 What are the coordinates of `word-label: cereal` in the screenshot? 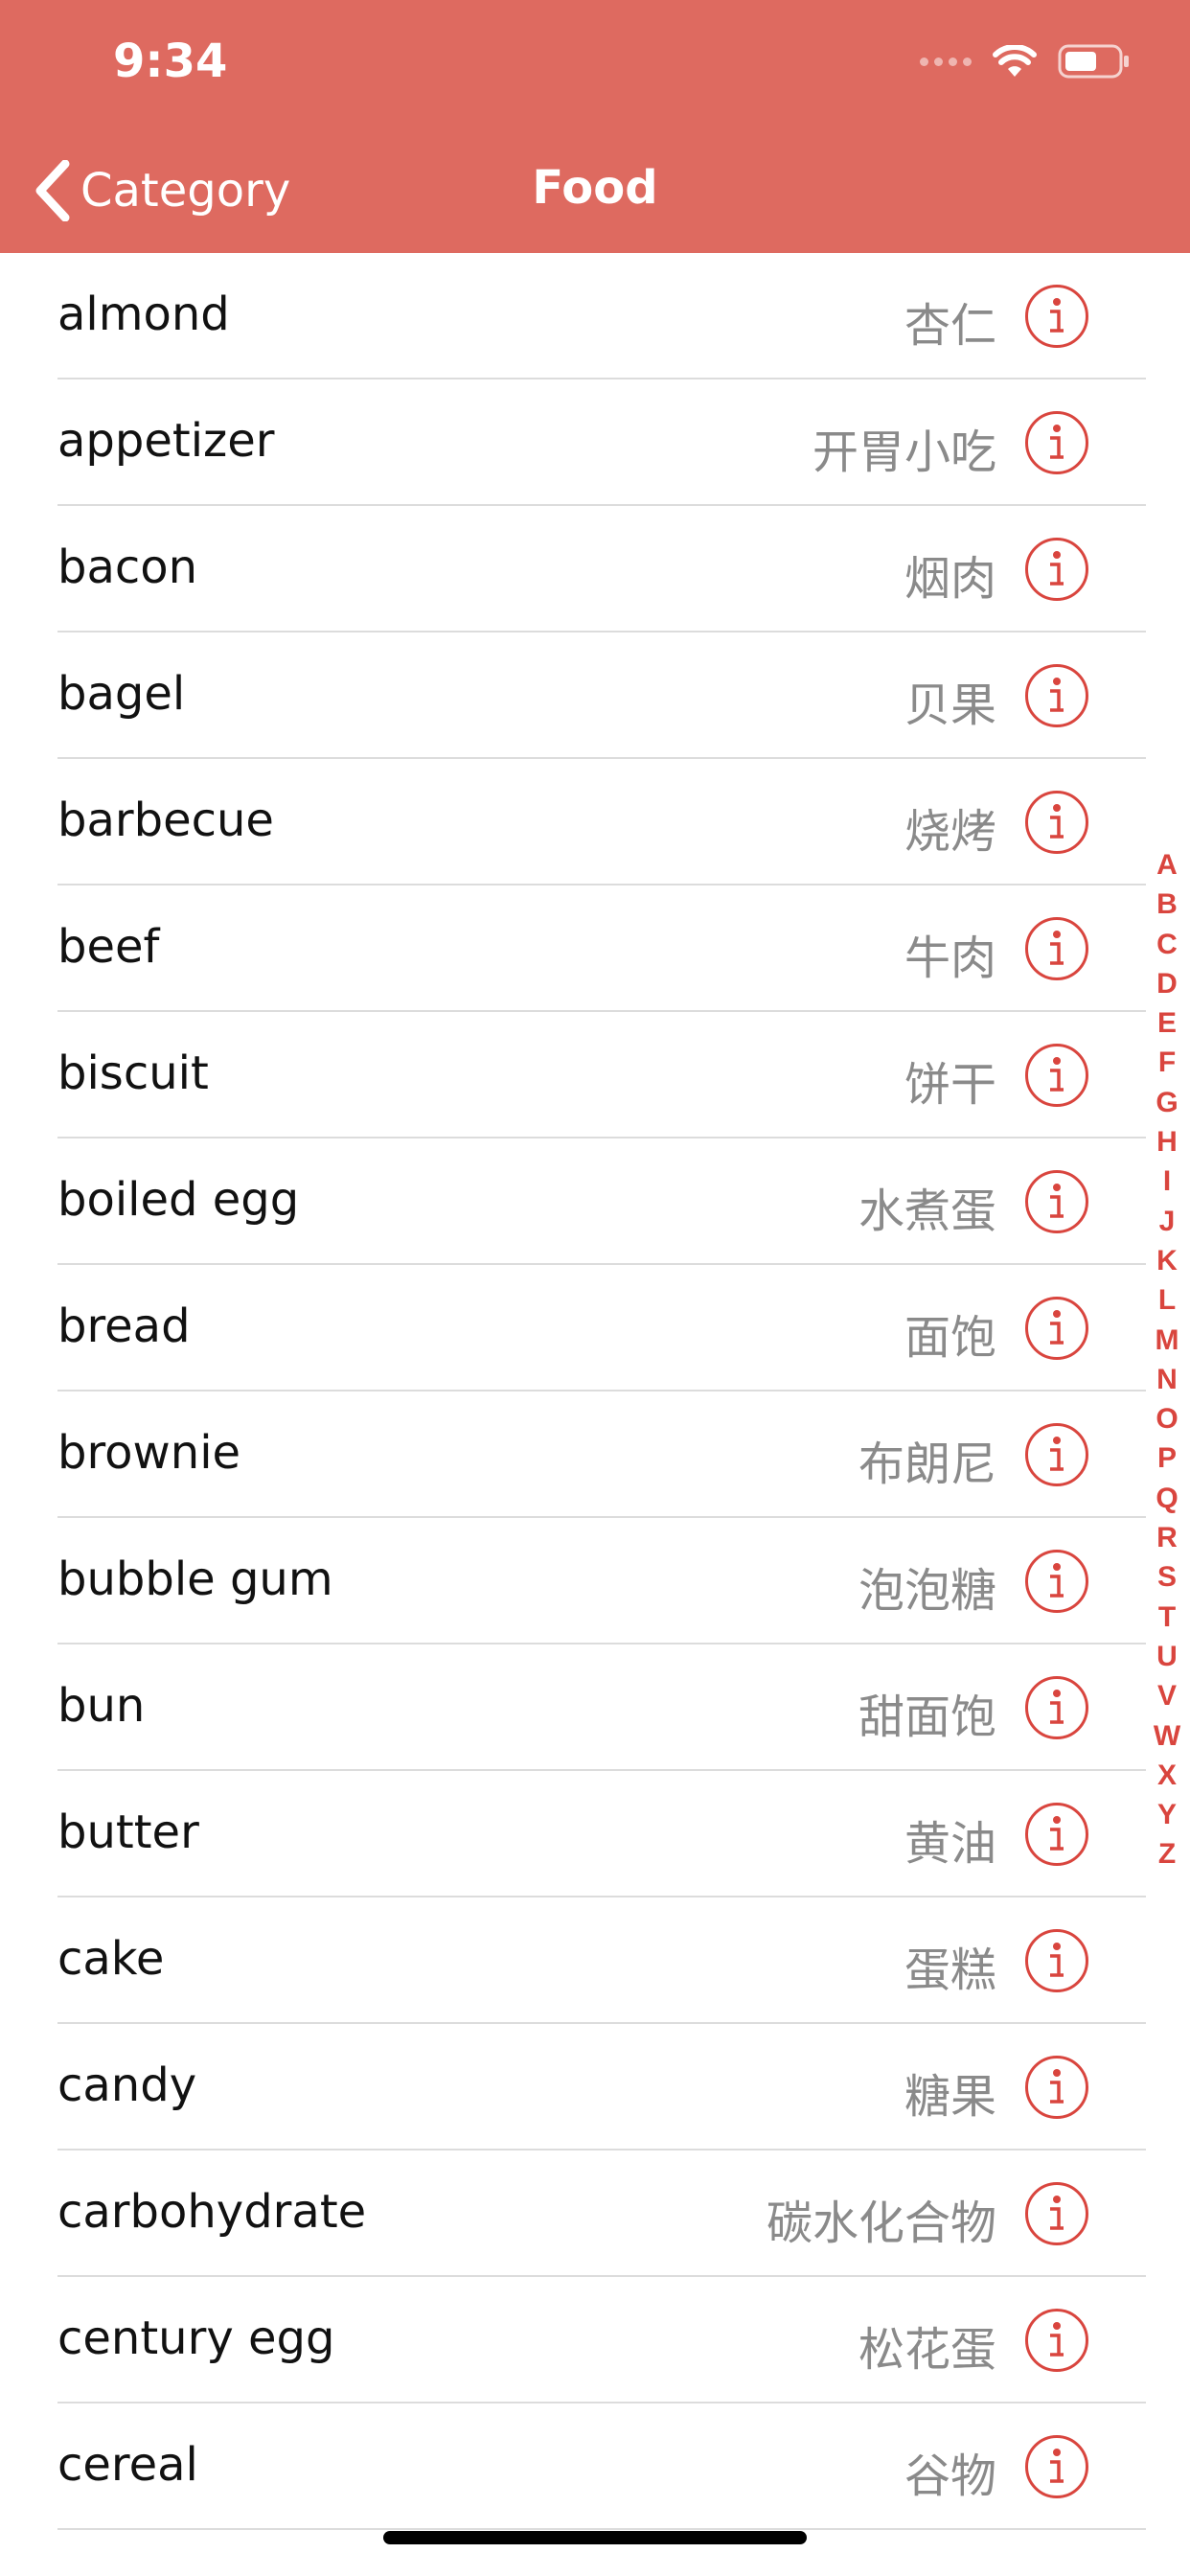 It's located at (128, 2465).